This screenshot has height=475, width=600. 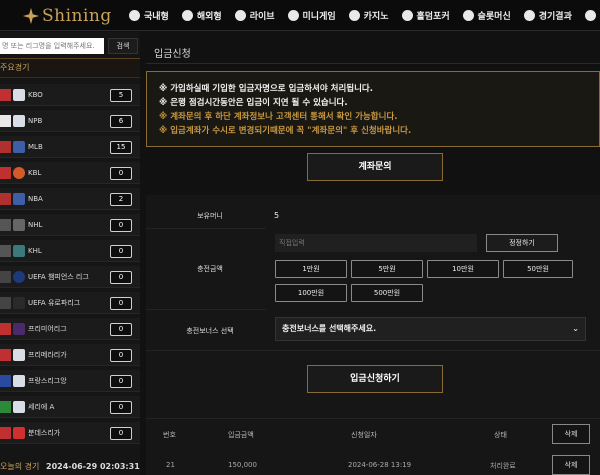 What do you see at coordinates (375, 379) in the screenshot?
I see `deposit-submit-button: 입금신청하기` at bounding box center [375, 379].